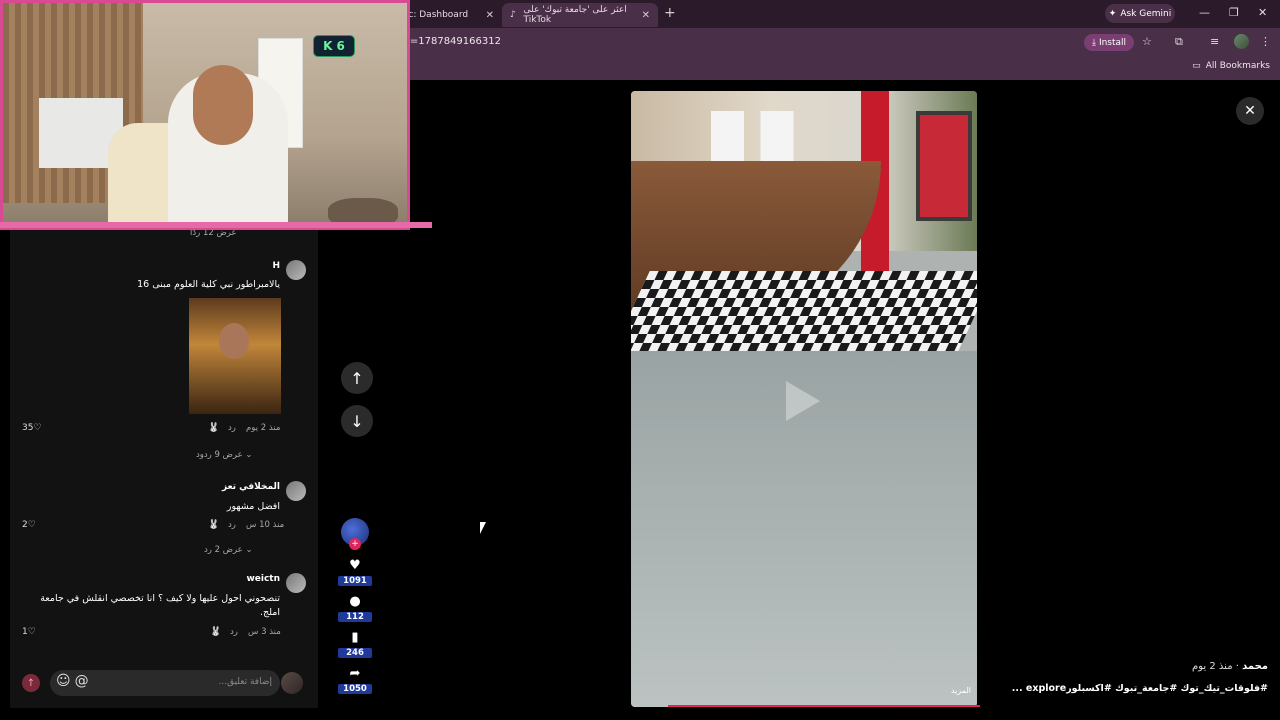 This screenshot has width=1280, height=720. Describe the element at coordinates (355, 565) in the screenshot. I see `like-heart-icon: ♥` at that location.